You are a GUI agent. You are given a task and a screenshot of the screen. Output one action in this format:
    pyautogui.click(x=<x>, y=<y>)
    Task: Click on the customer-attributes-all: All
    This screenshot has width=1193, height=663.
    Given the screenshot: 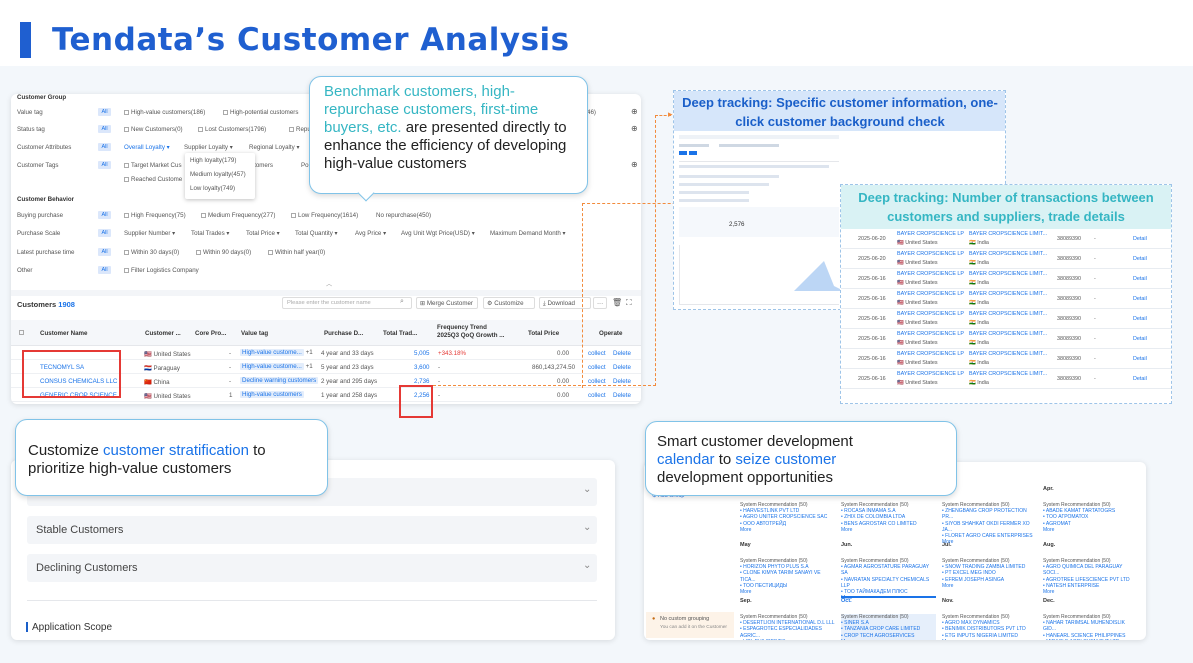 What is the action you would take?
    pyautogui.click(x=104, y=147)
    